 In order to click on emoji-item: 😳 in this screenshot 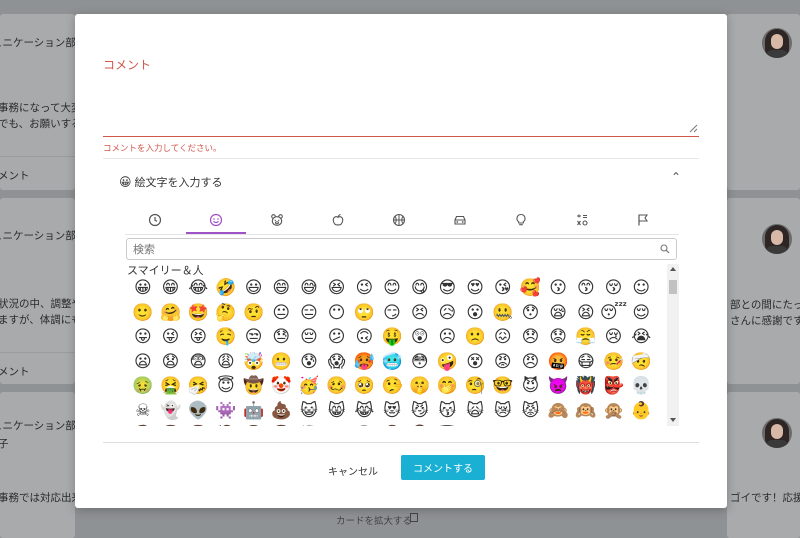, I will do `click(420, 362)`.